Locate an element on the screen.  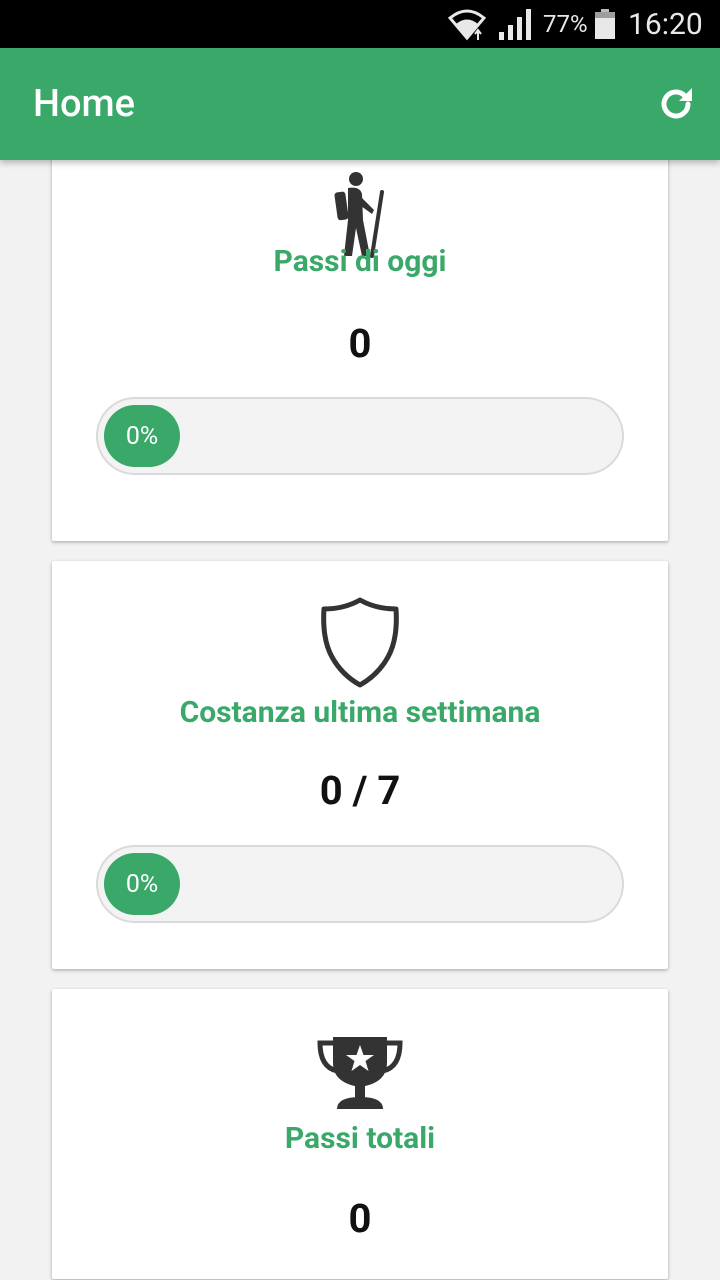
shield-icon is located at coordinates (360, 643).